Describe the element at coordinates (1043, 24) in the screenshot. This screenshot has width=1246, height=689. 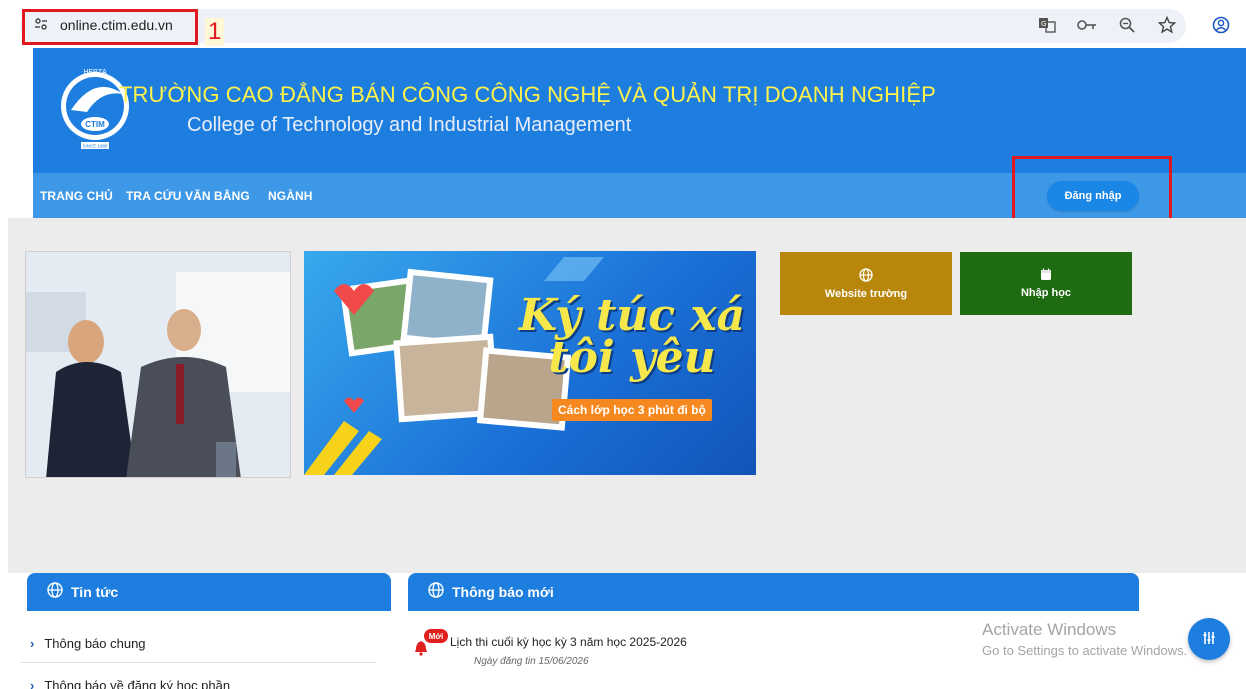
I see `svg-text: G` at that location.